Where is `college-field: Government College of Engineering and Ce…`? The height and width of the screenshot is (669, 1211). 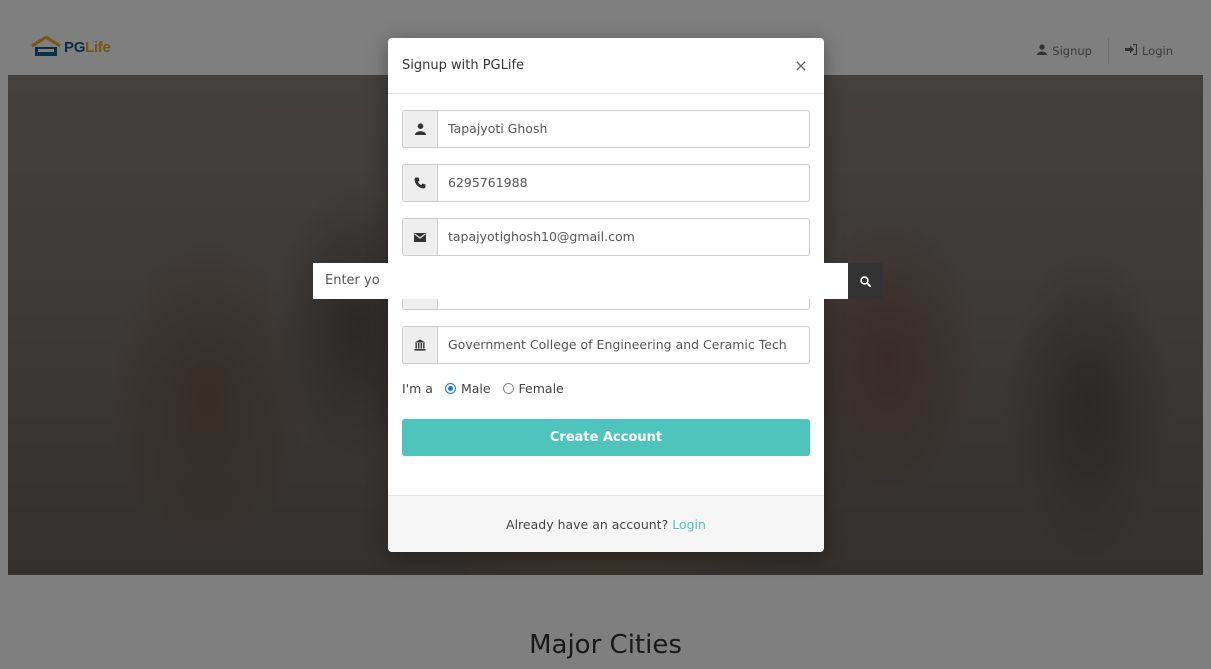 college-field: Government College of Engineering and Ce… is located at coordinates (623, 345).